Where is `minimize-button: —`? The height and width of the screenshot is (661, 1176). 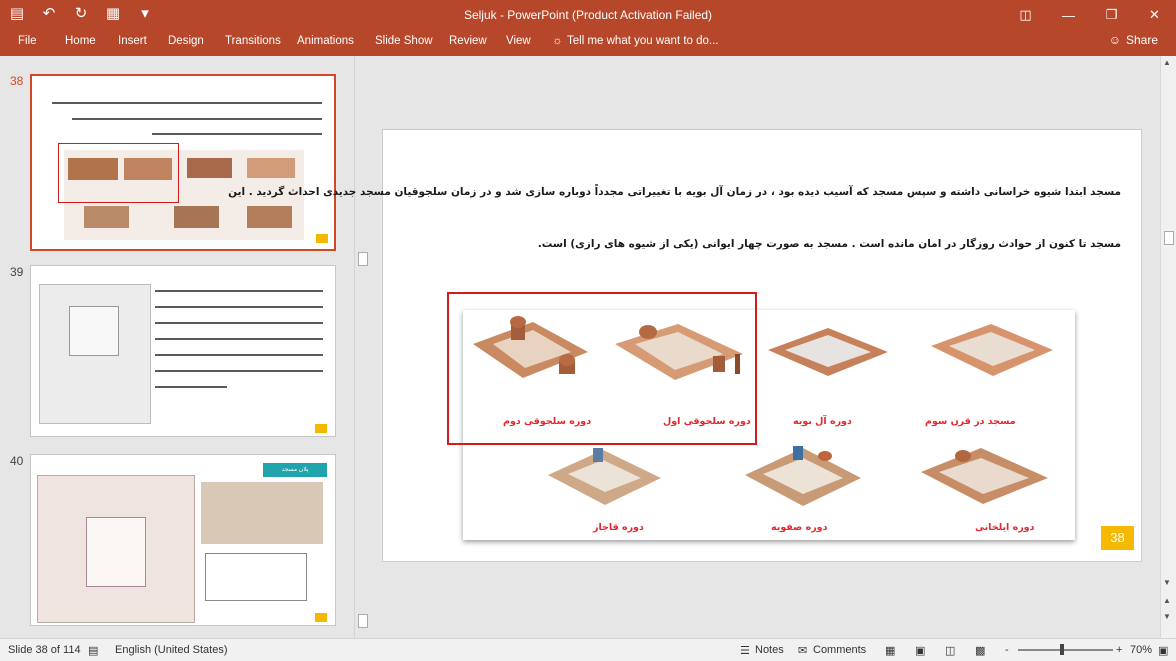 minimize-button: — is located at coordinates (1068, 15).